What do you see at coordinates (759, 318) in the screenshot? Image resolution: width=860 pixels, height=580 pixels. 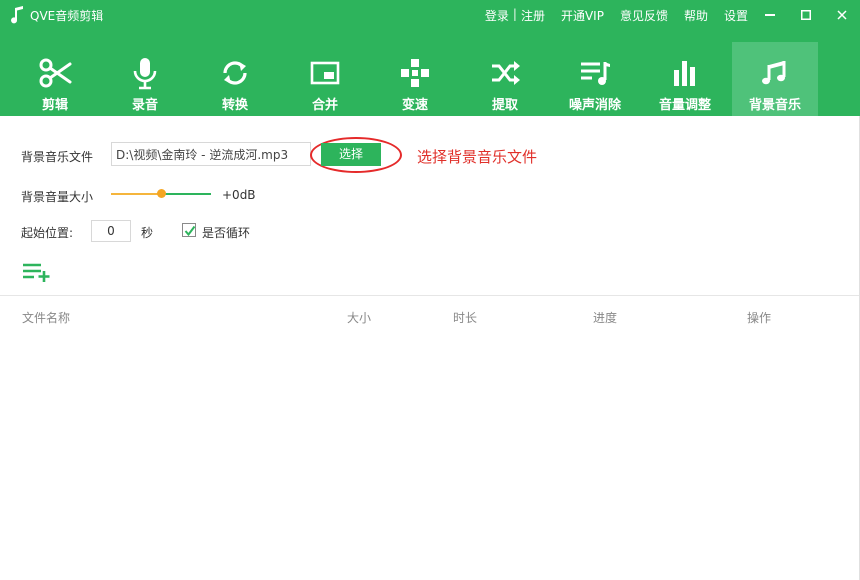 I see `column-header-actions: 操作` at bounding box center [759, 318].